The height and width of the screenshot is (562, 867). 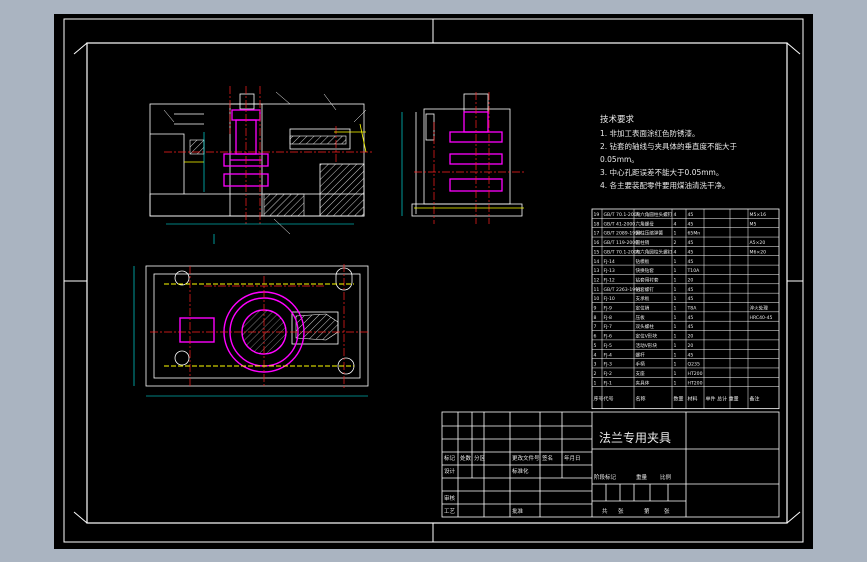 I want to click on label-zone: 分区, so click(x=480, y=458).